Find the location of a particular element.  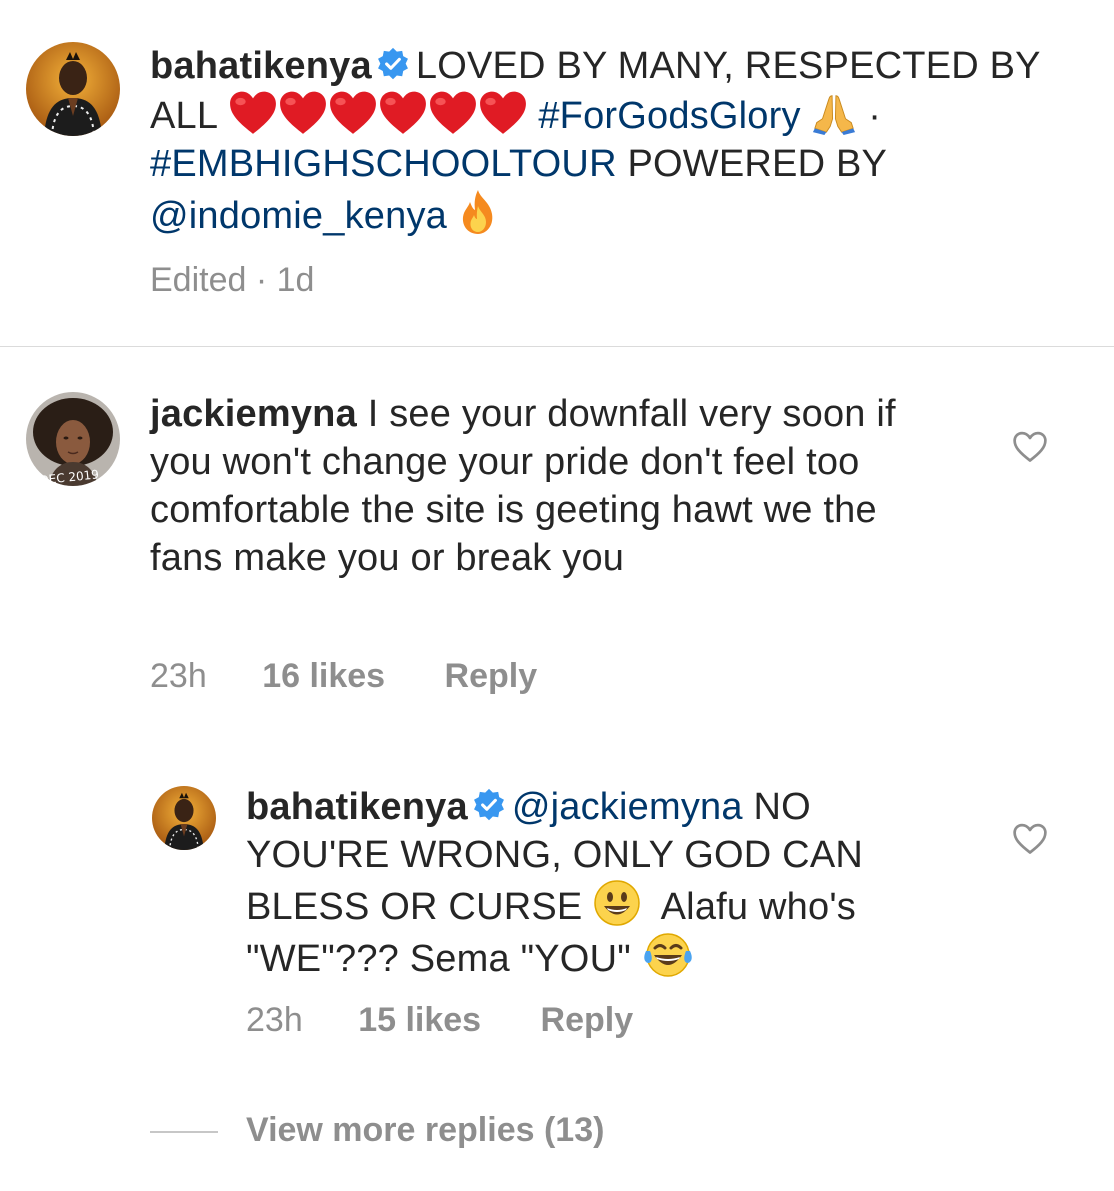

post-meta: Edited · 1d is located at coordinates (232, 280).